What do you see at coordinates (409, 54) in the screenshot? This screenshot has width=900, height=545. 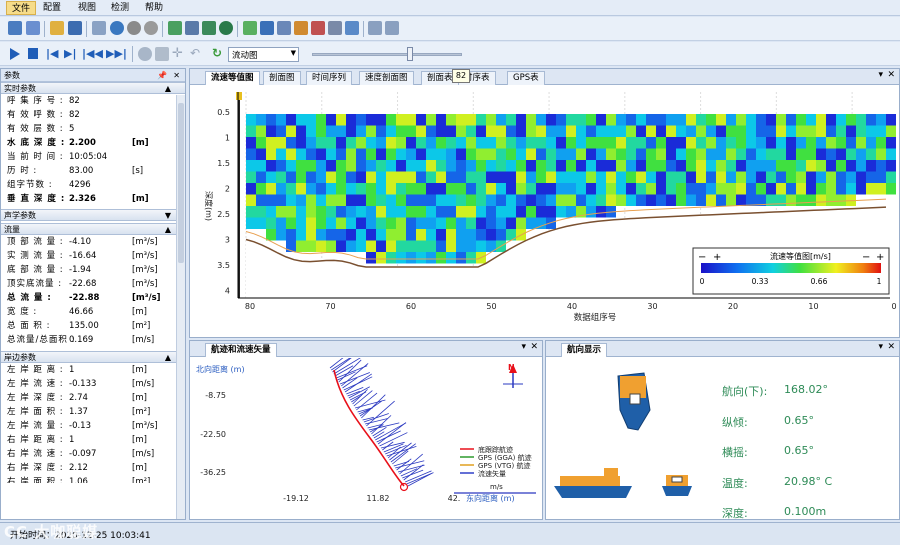 I see `slider-thumb` at bounding box center [409, 54].